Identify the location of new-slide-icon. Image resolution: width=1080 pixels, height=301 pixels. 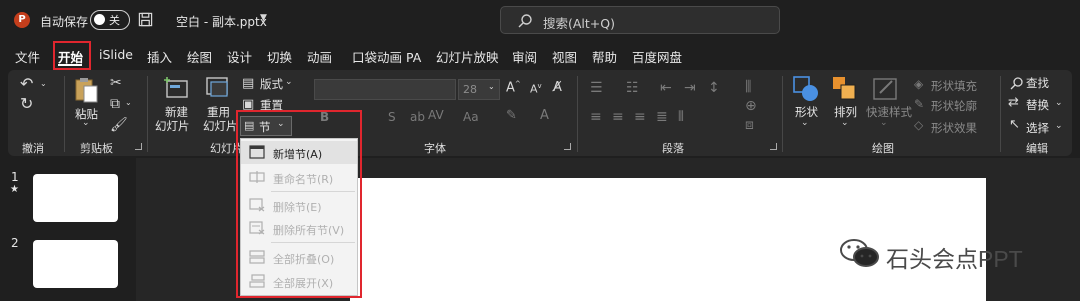
(176, 88).